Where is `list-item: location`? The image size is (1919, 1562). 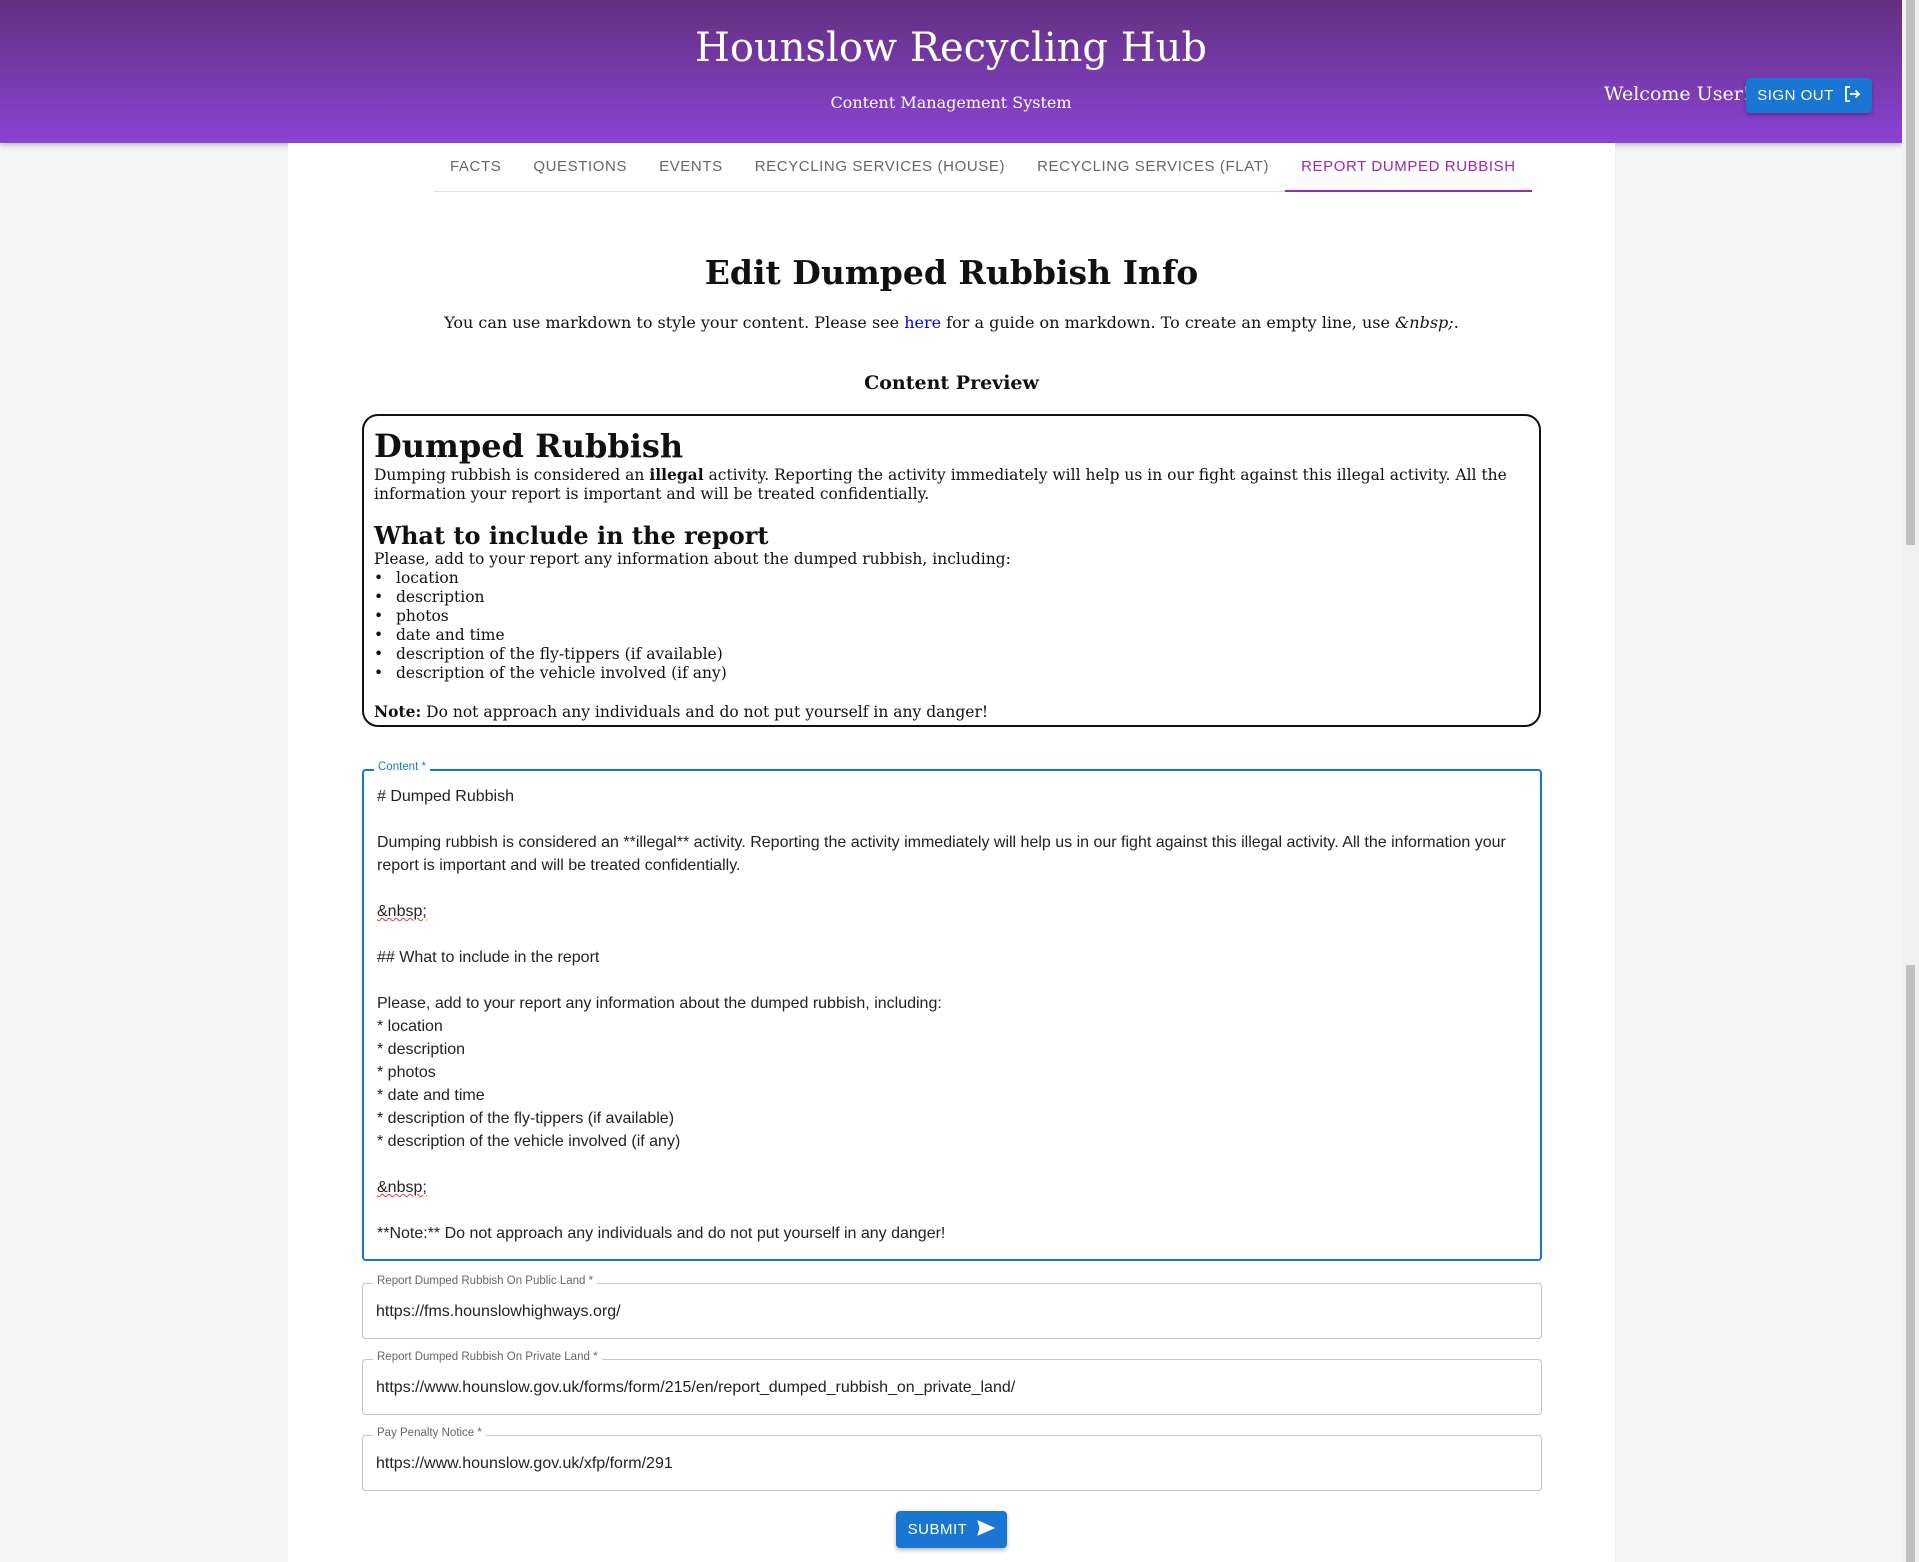 list-item: location is located at coordinates (951, 578).